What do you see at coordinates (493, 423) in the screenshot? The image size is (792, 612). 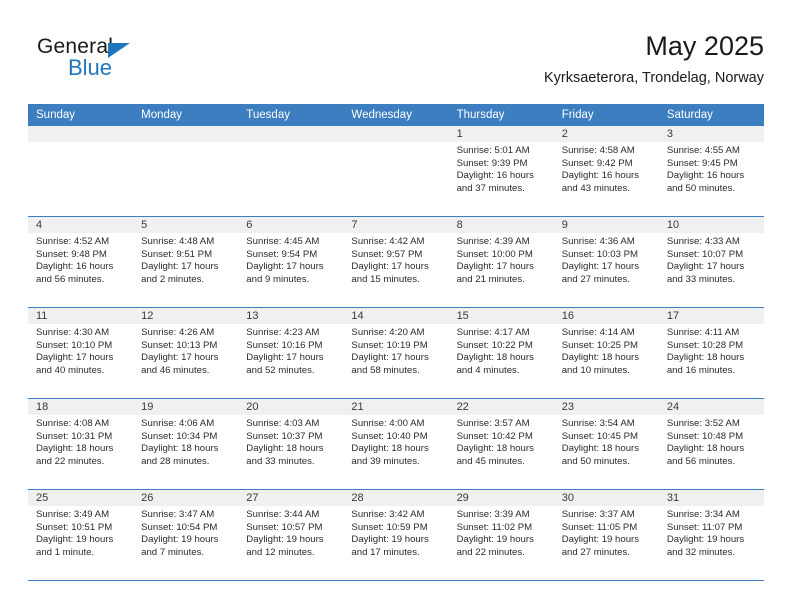 I see `sunrise-time: Sunrise: 3:57 AM` at bounding box center [493, 423].